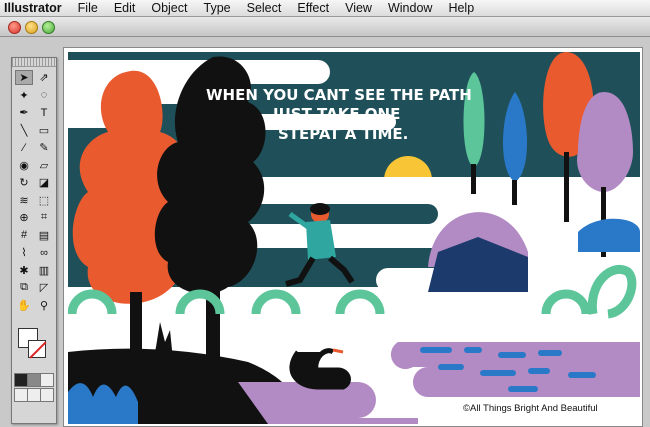 The height and width of the screenshot is (427, 650). I want to click on type-tool: T, so click(44, 112).